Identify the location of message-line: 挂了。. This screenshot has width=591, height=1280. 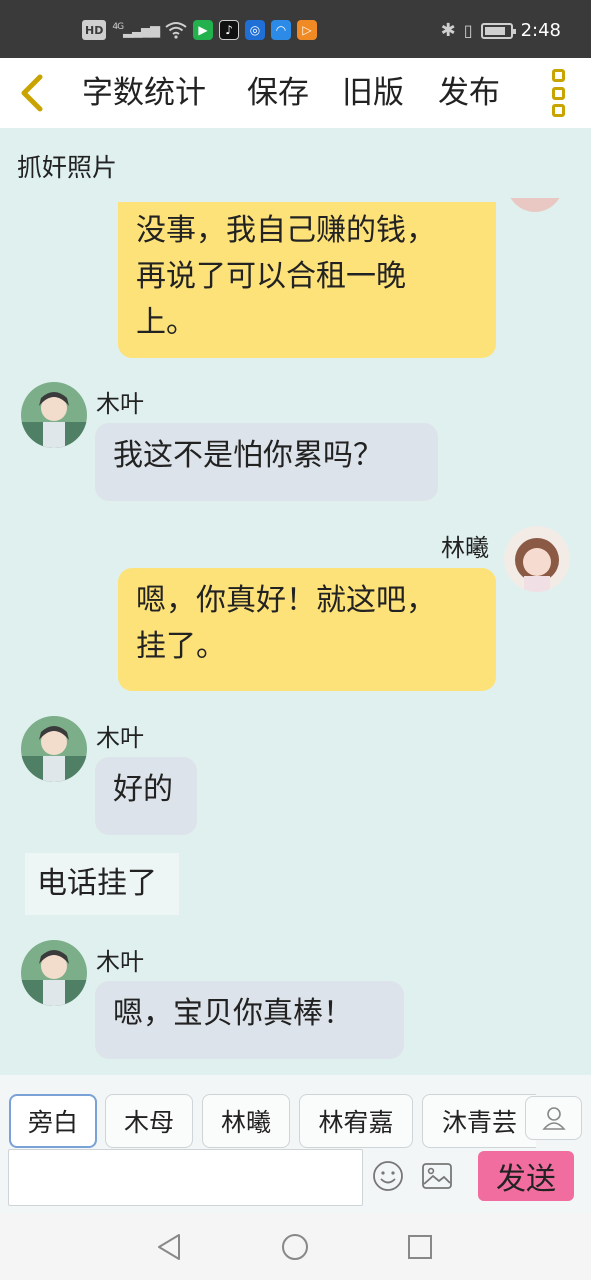
(181, 646).